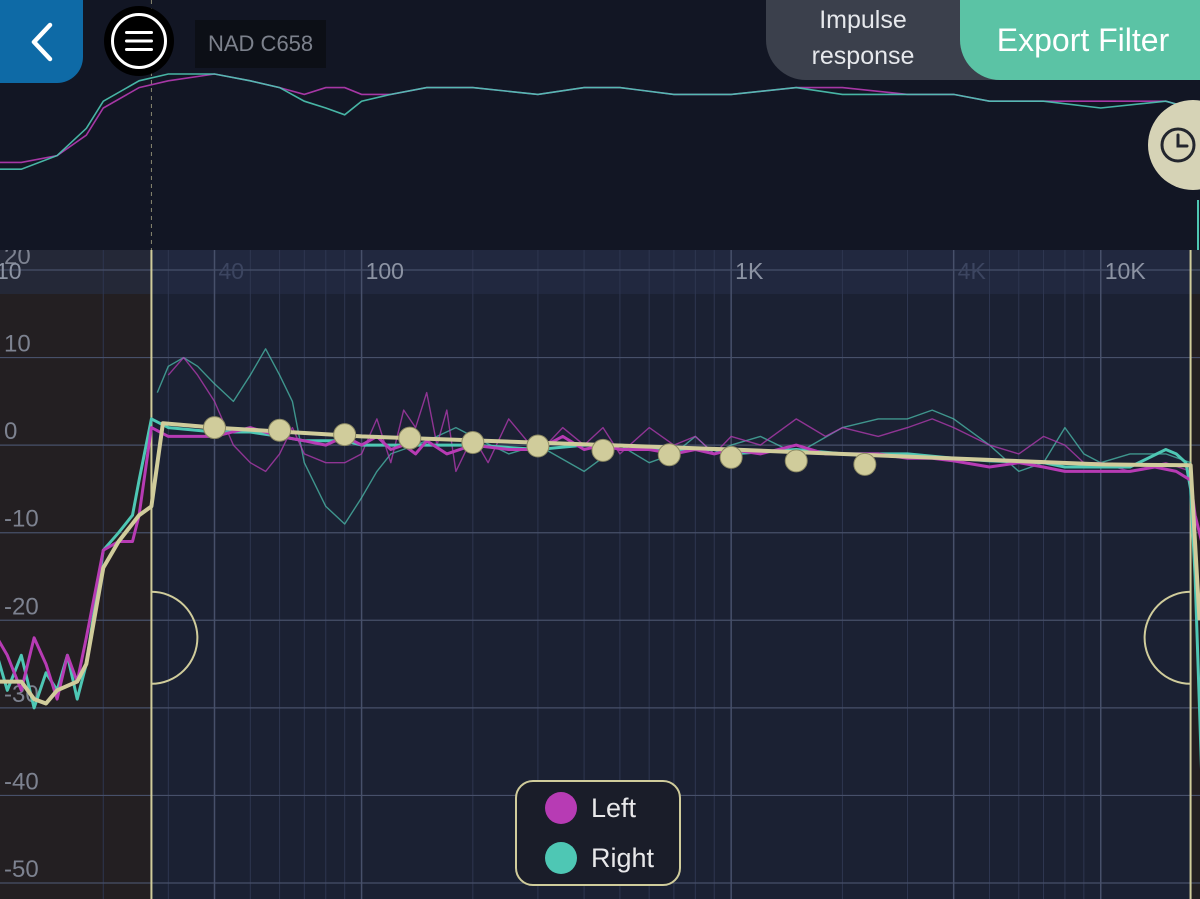 Image resolution: width=1200 pixels, height=899 pixels. Describe the element at coordinates (17, 344) in the screenshot. I see `y-tick-label: 10` at that location.